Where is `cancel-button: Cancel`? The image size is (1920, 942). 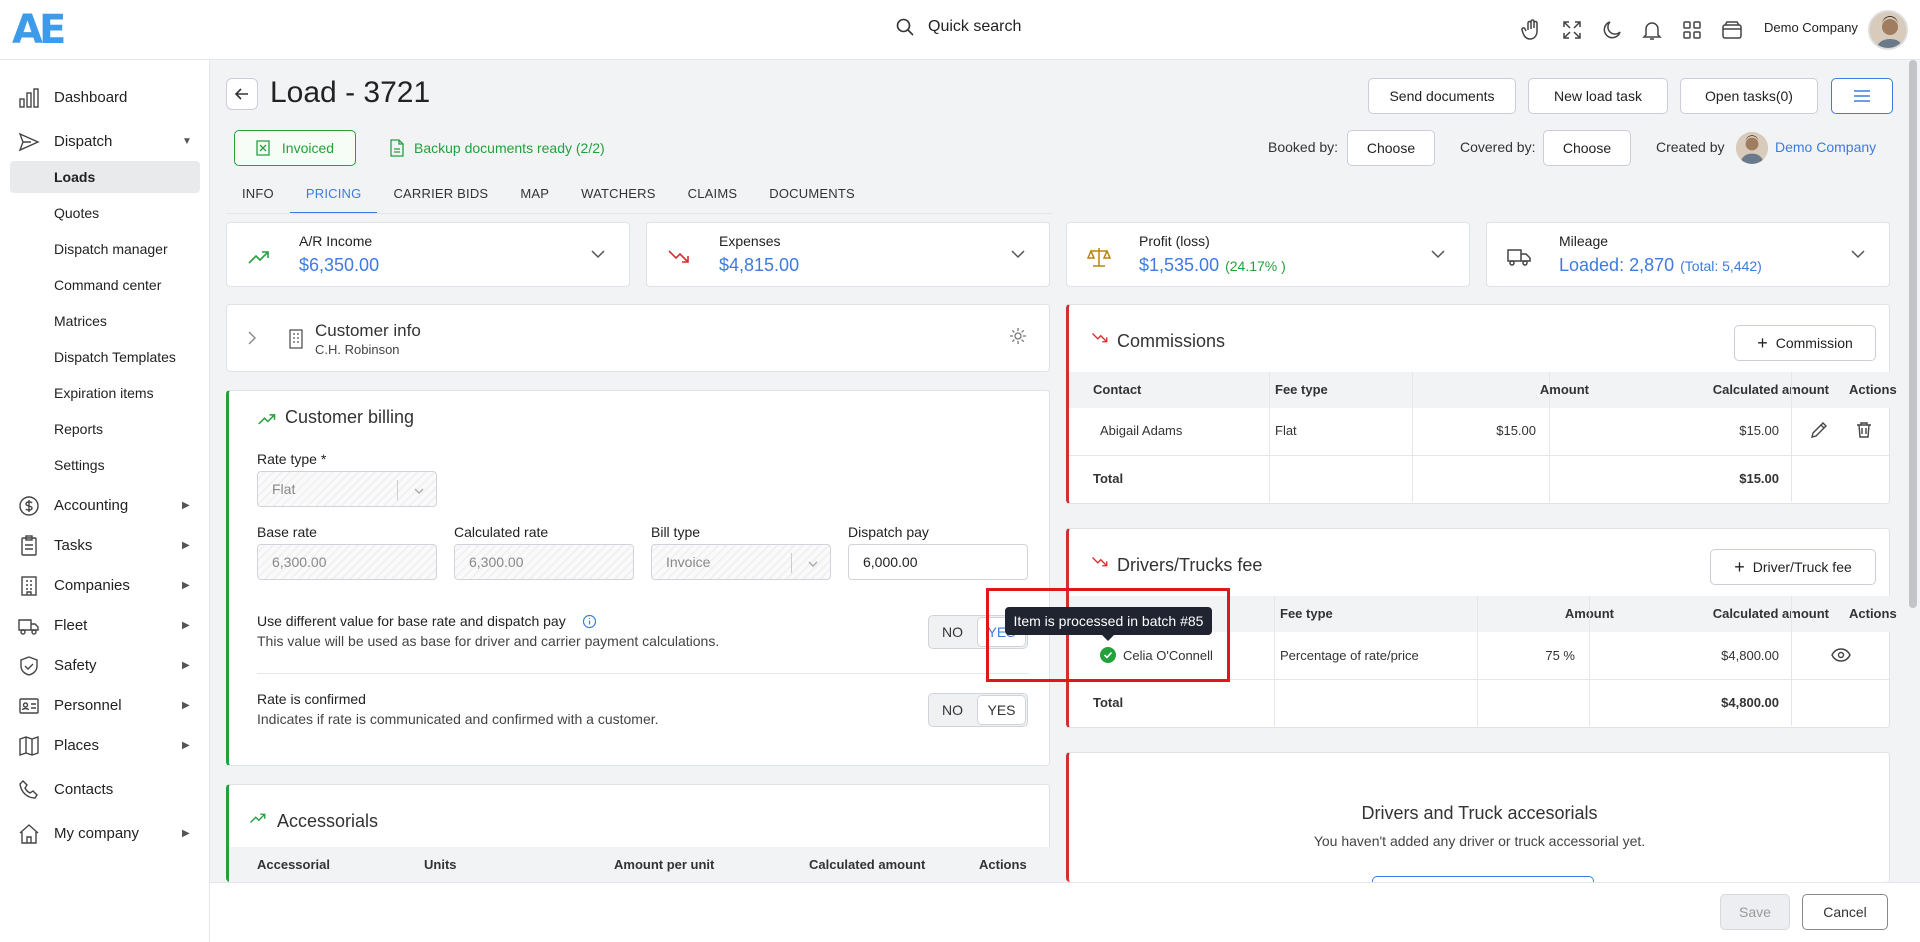 cancel-button: Cancel is located at coordinates (1845, 912).